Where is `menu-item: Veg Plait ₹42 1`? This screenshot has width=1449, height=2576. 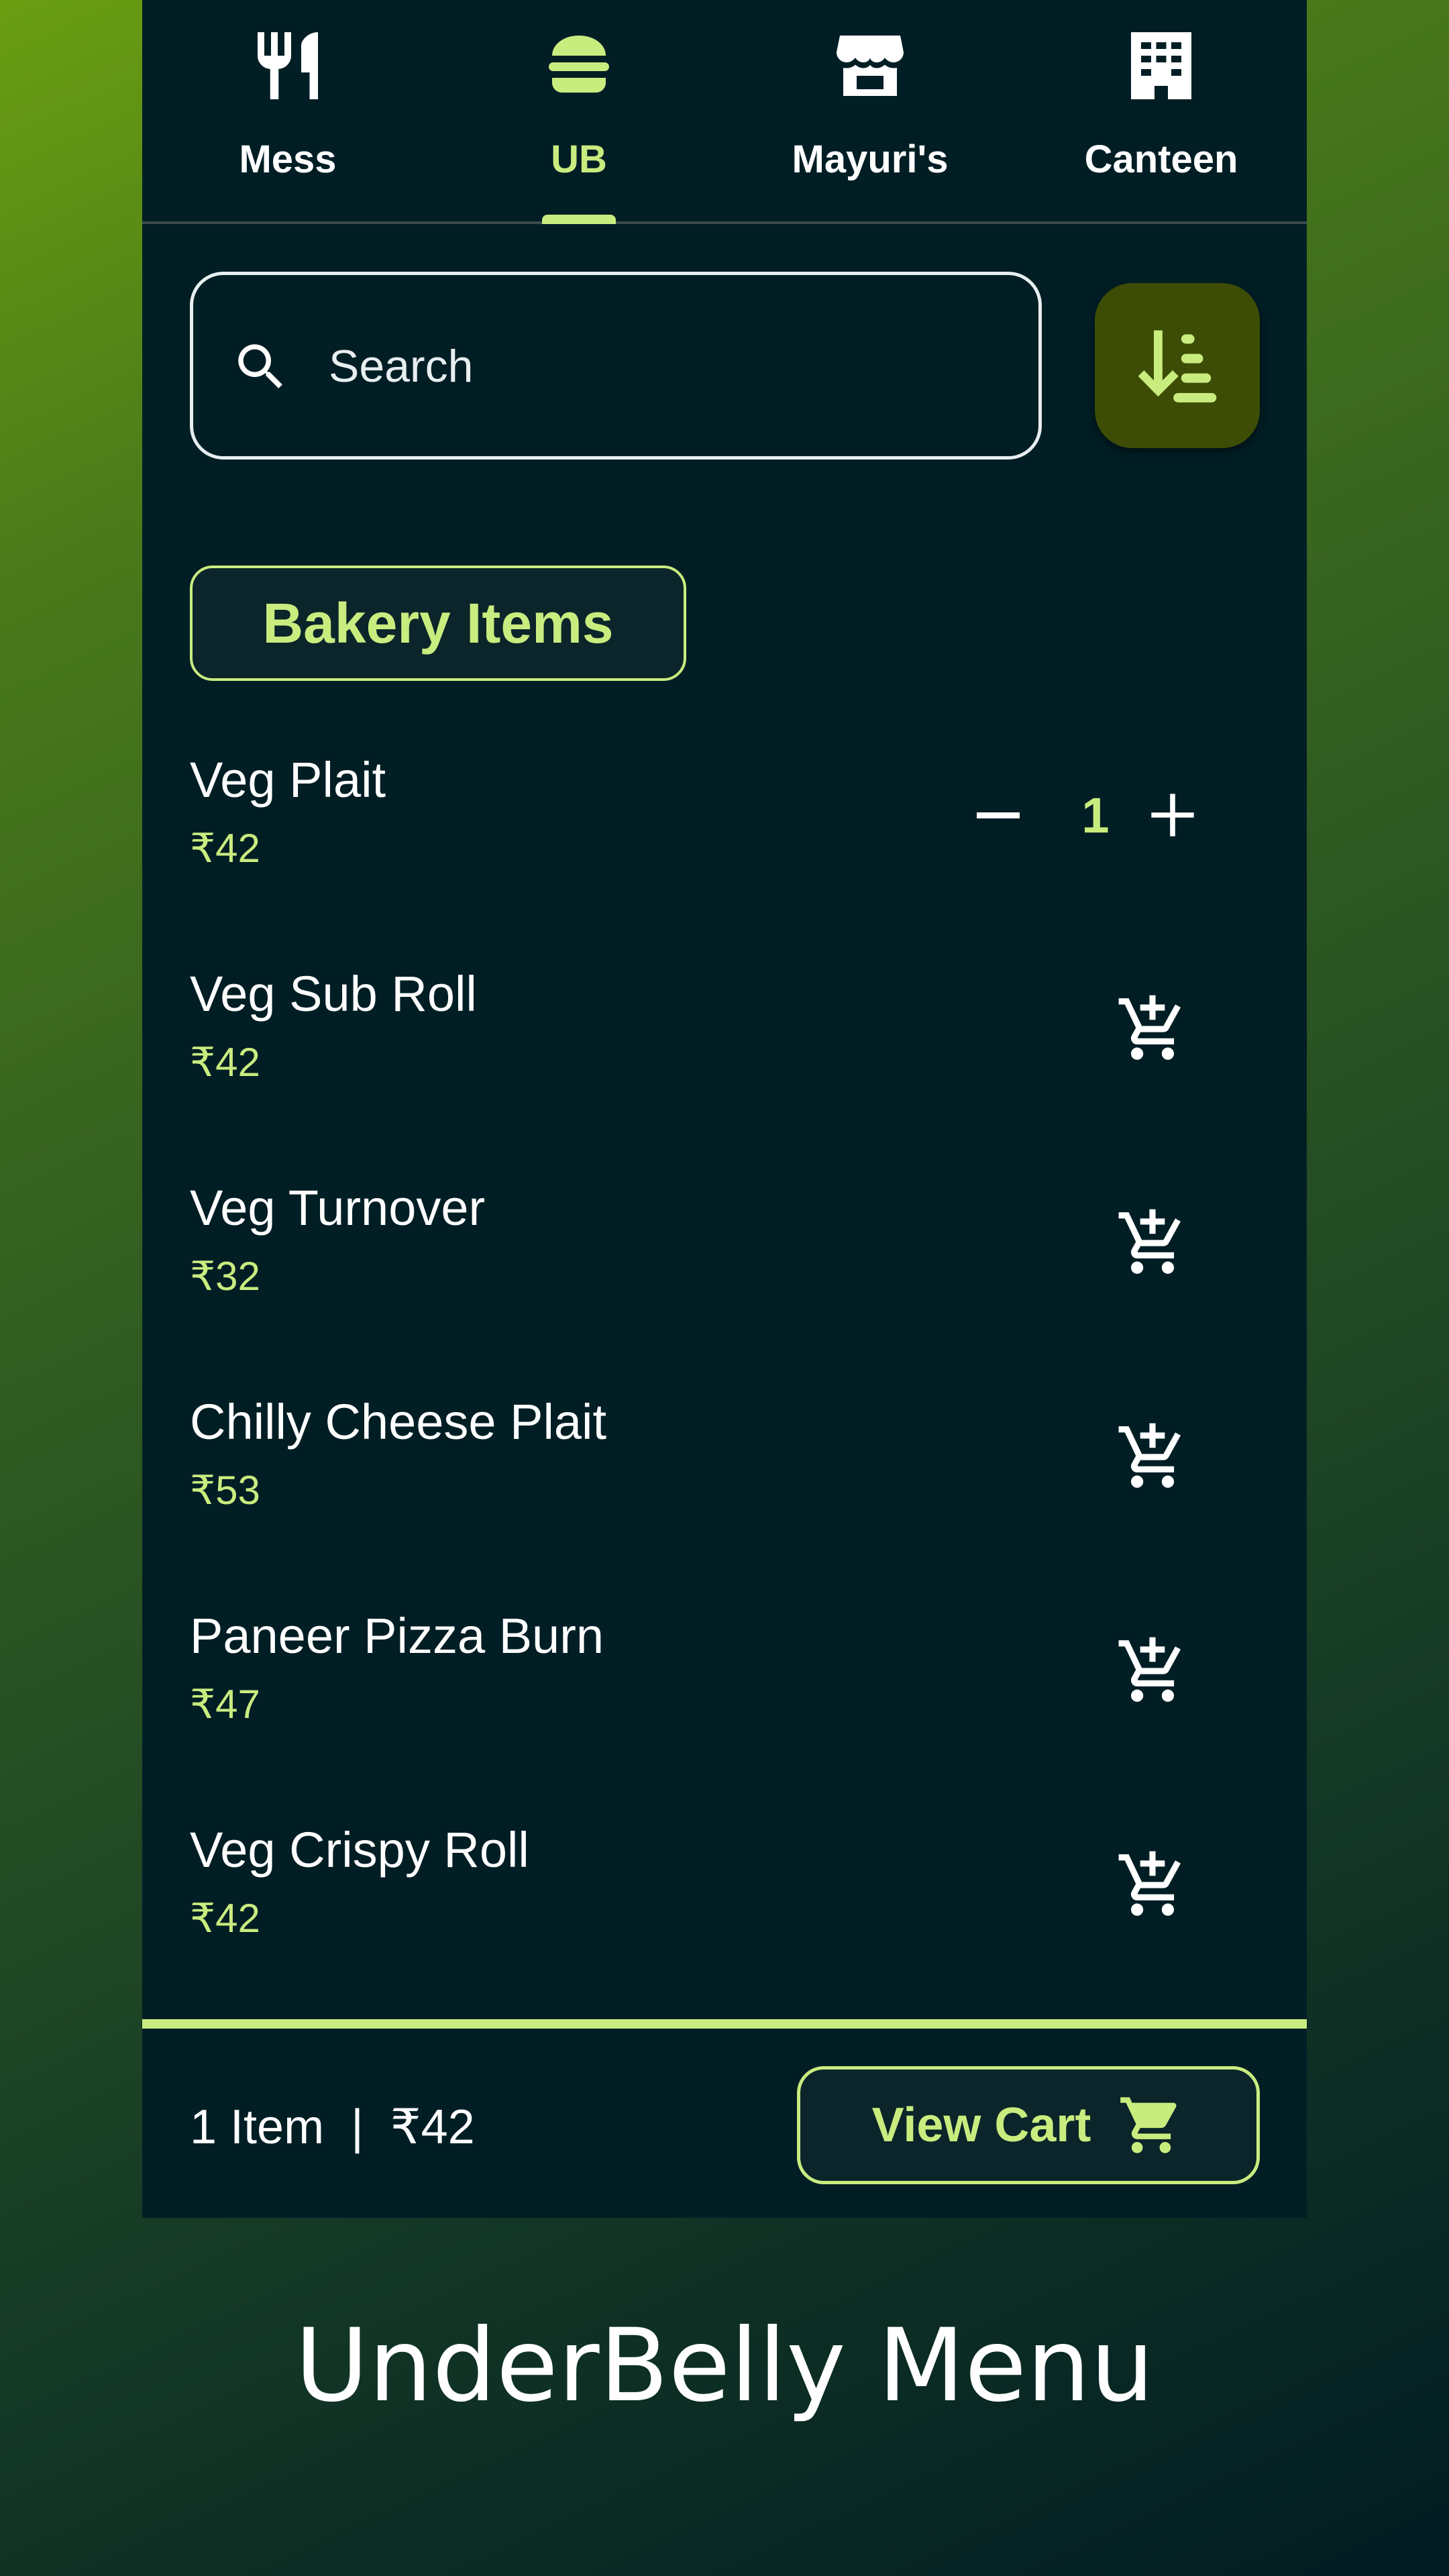 menu-item: Veg Plait ₹42 1 is located at coordinates (726, 838).